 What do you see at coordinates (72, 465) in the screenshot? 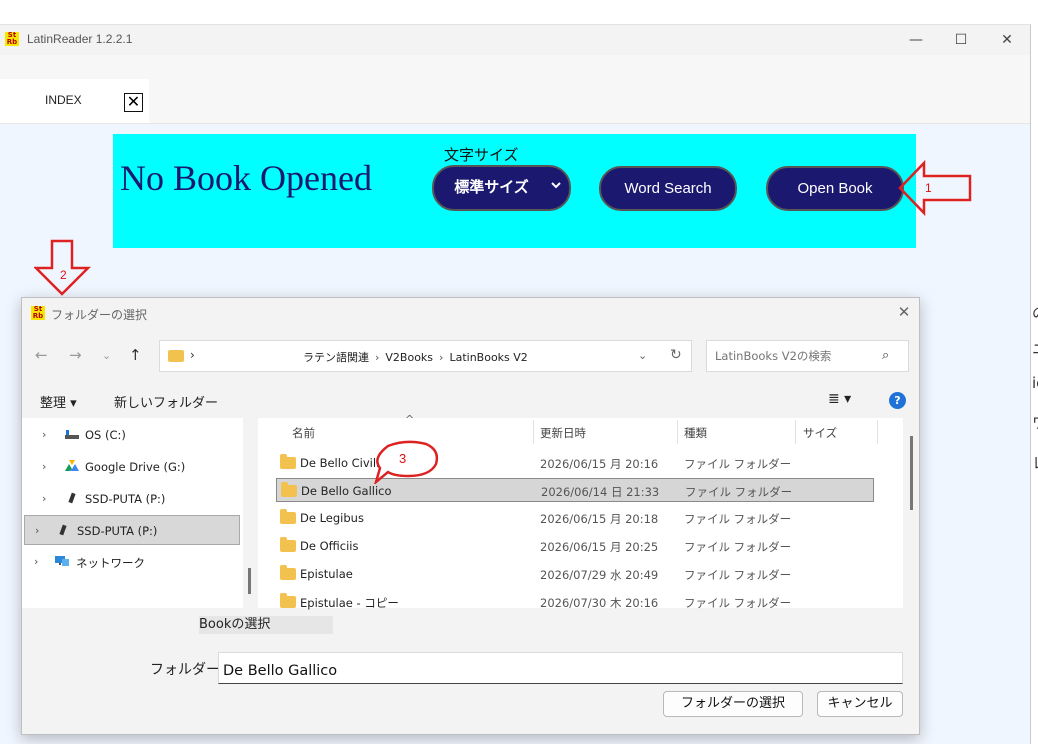
I see `google-drive-icon` at bounding box center [72, 465].